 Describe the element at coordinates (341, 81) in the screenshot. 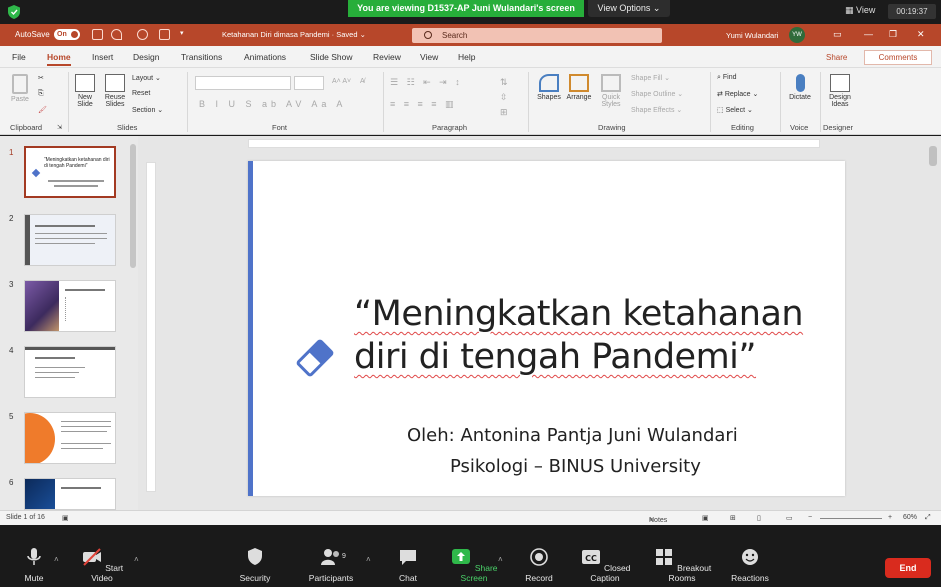

I see `grow-font-icon: A˄ A˅` at that location.